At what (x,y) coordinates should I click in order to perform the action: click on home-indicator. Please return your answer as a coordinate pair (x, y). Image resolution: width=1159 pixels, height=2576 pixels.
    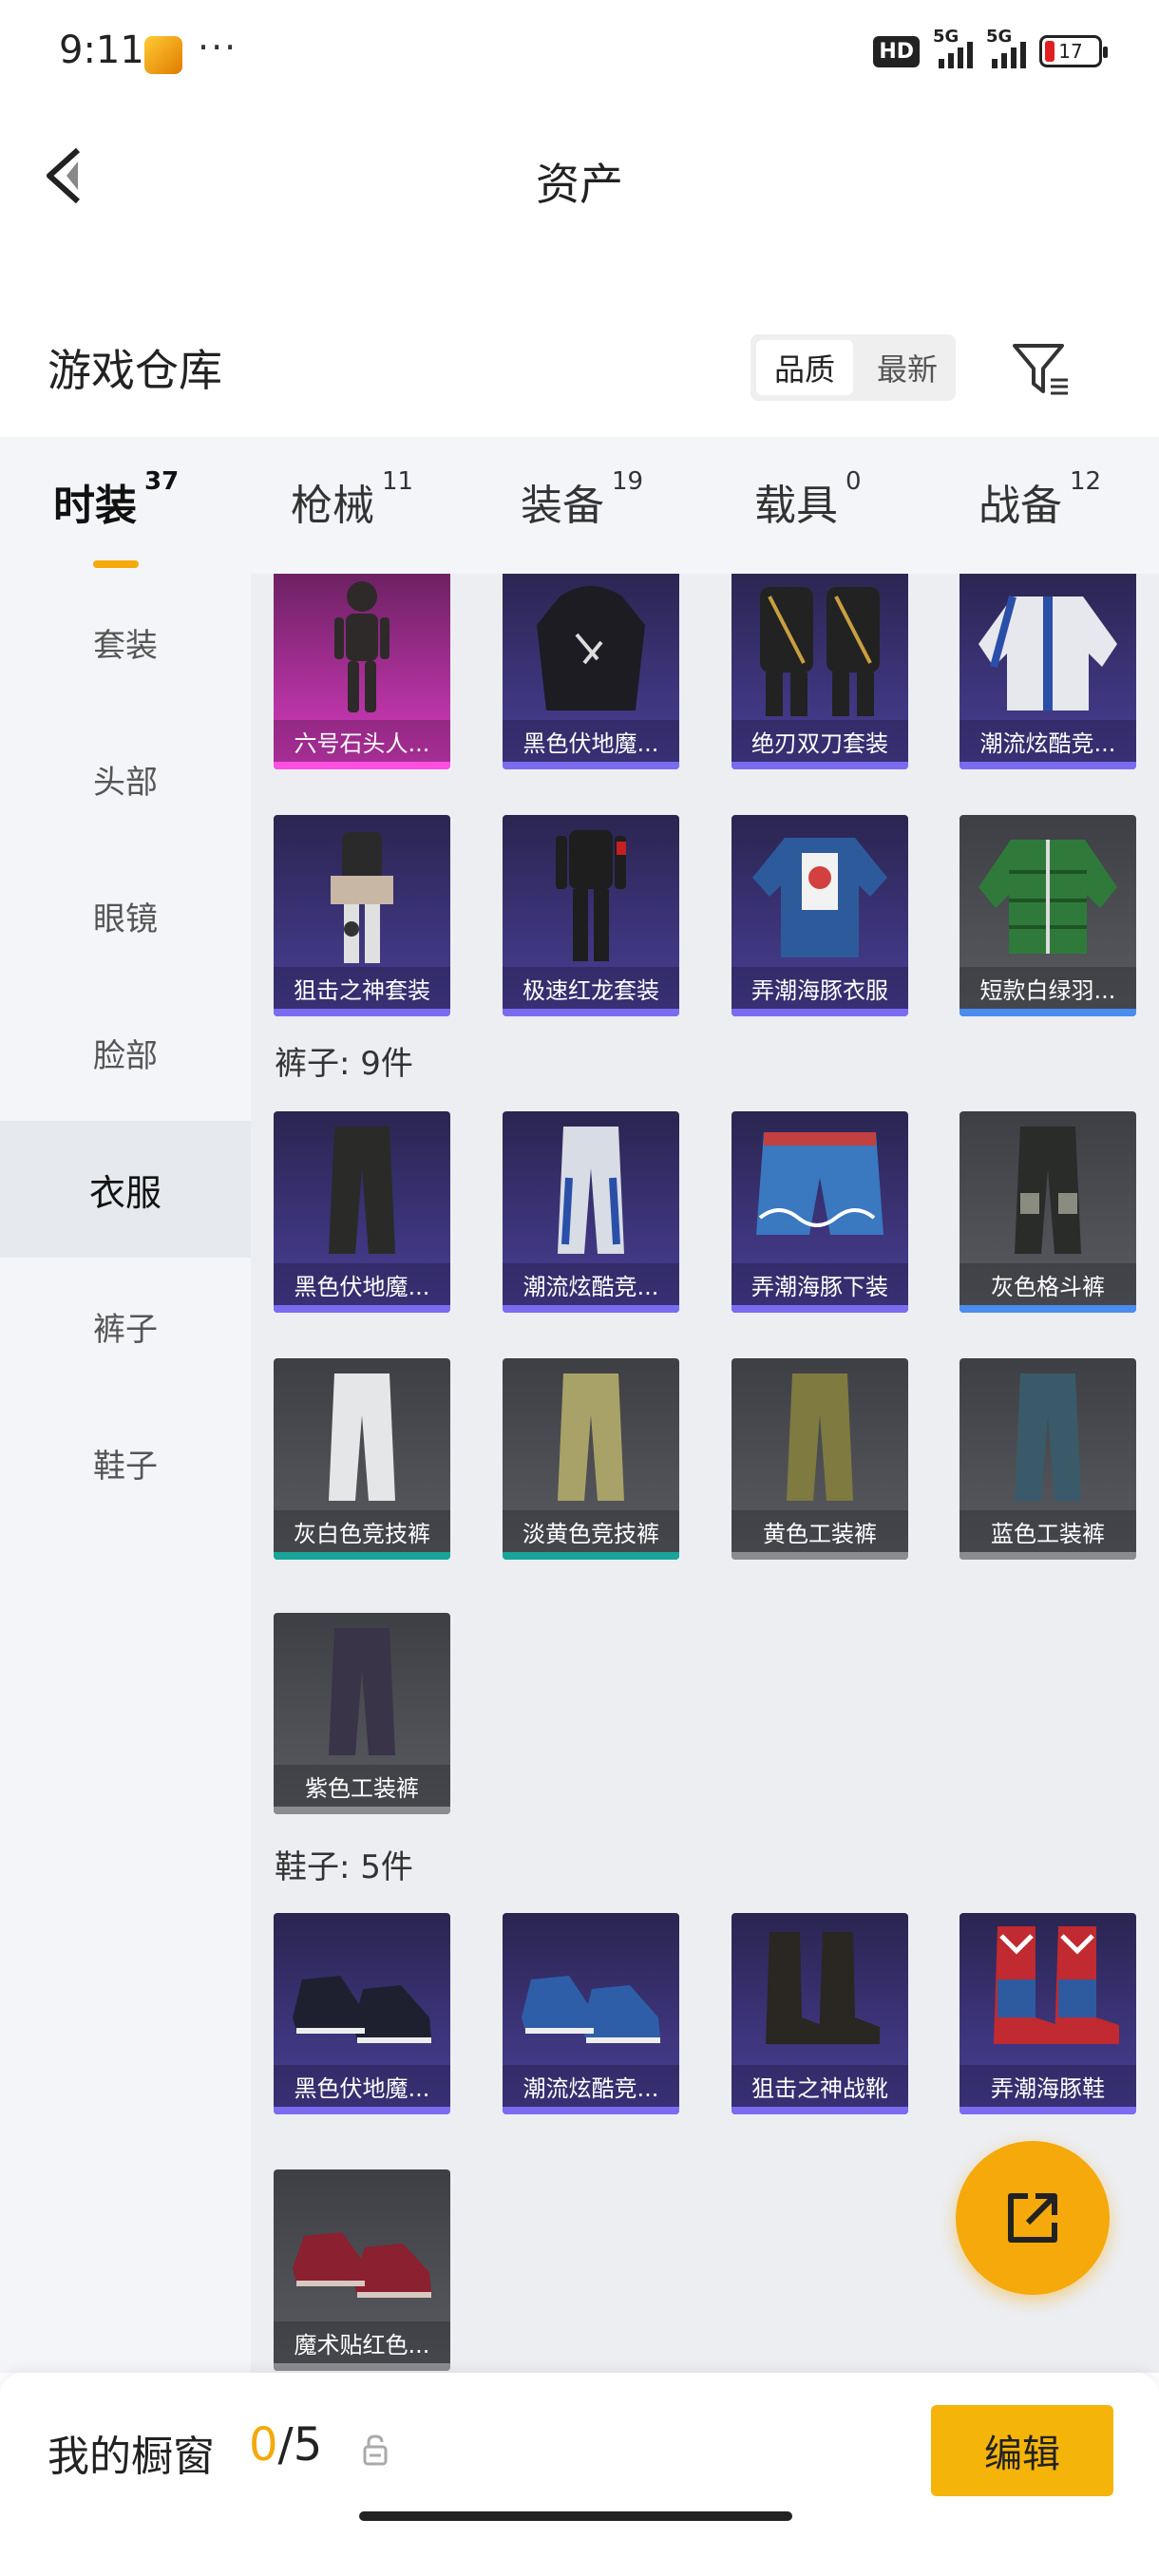
    Looking at the image, I should click on (575, 2516).